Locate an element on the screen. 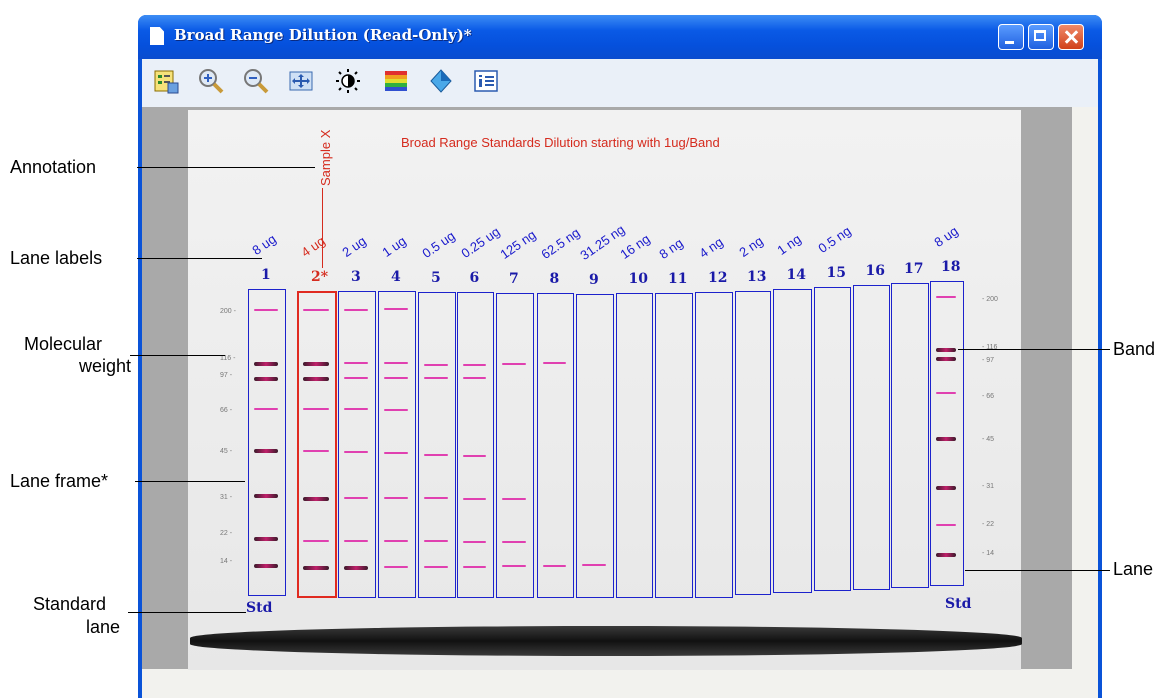 The image size is (1172, 700). info-icon is located at coordinates (486, 81).